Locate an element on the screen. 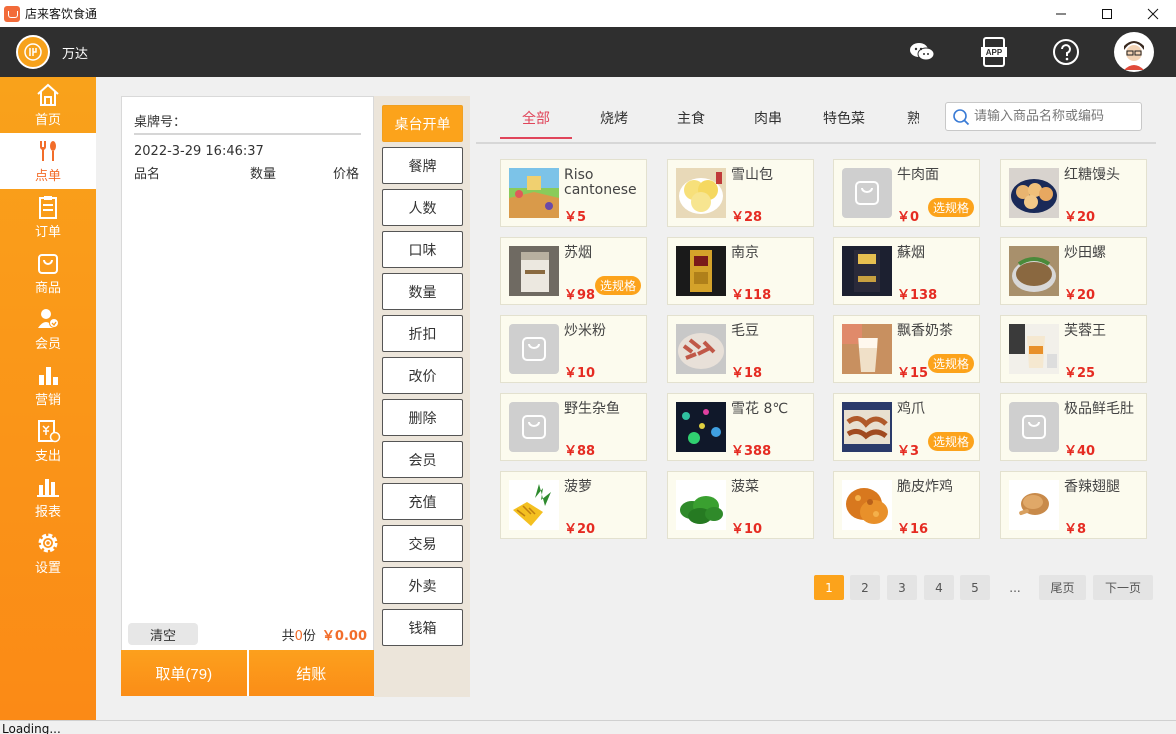  product-name: 菠菜 is located at coordinates (745, 487).